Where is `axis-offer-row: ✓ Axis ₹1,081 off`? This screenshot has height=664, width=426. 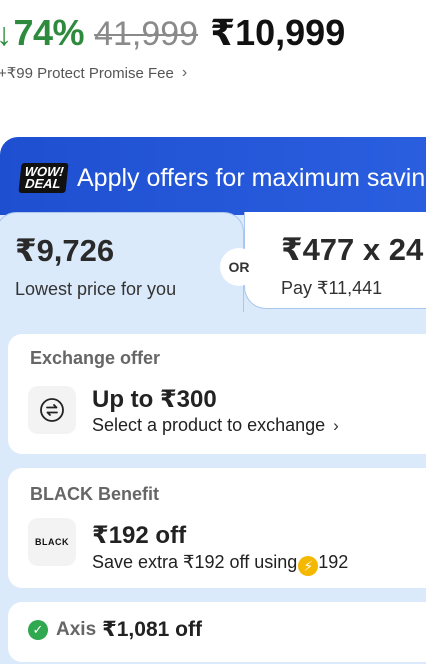 axis-offer-row: ✓ Axis ₹1,081 off is located at coordinates (115, 629).